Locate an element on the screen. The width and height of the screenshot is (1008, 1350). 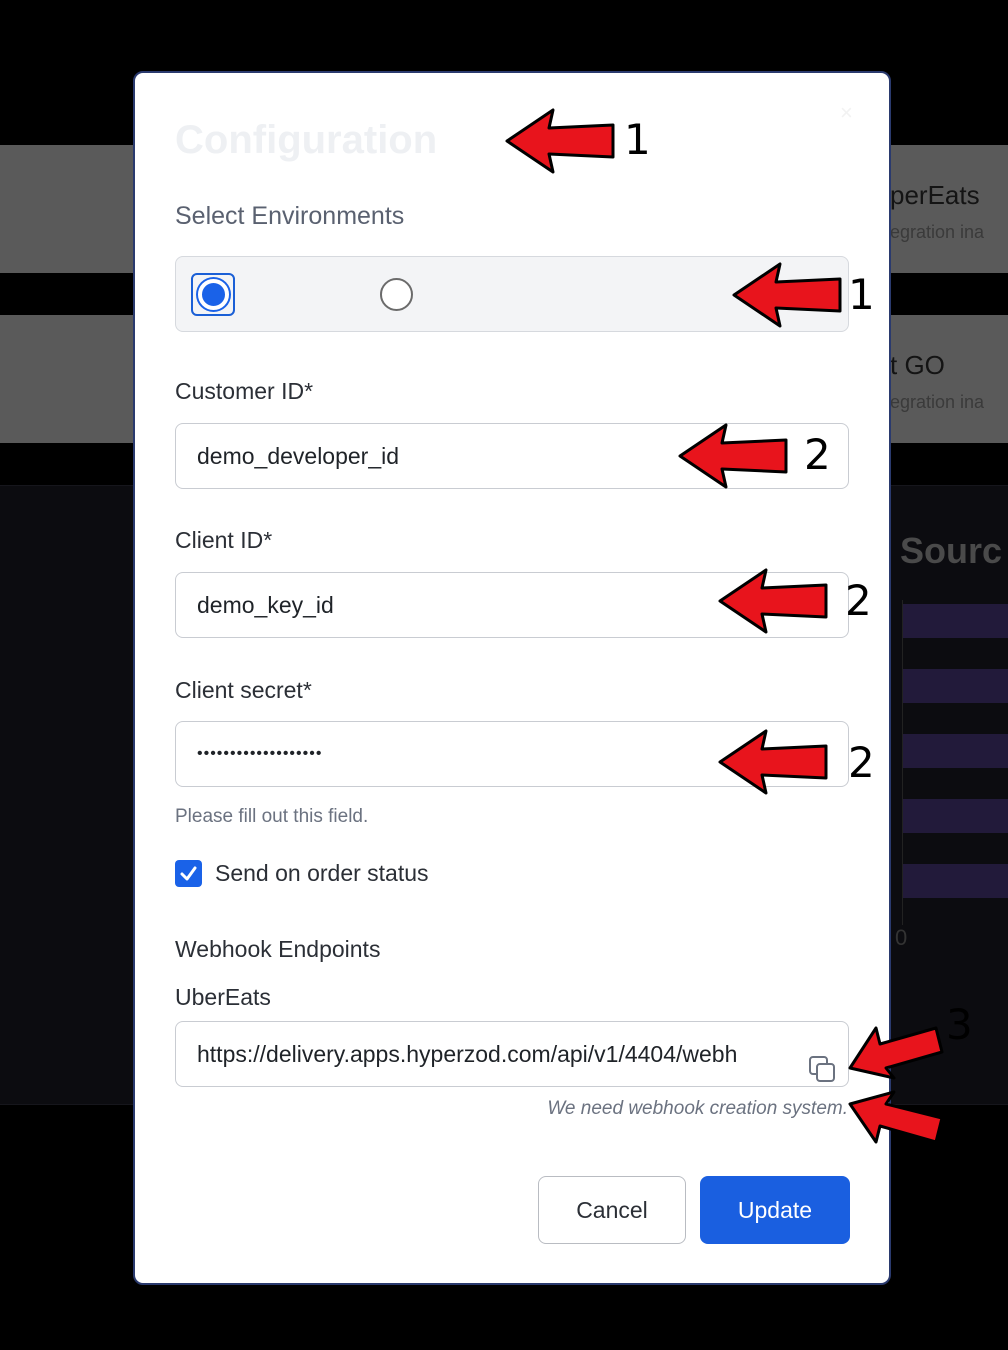
radio-dot-icon is located at coordinates (213, 294).